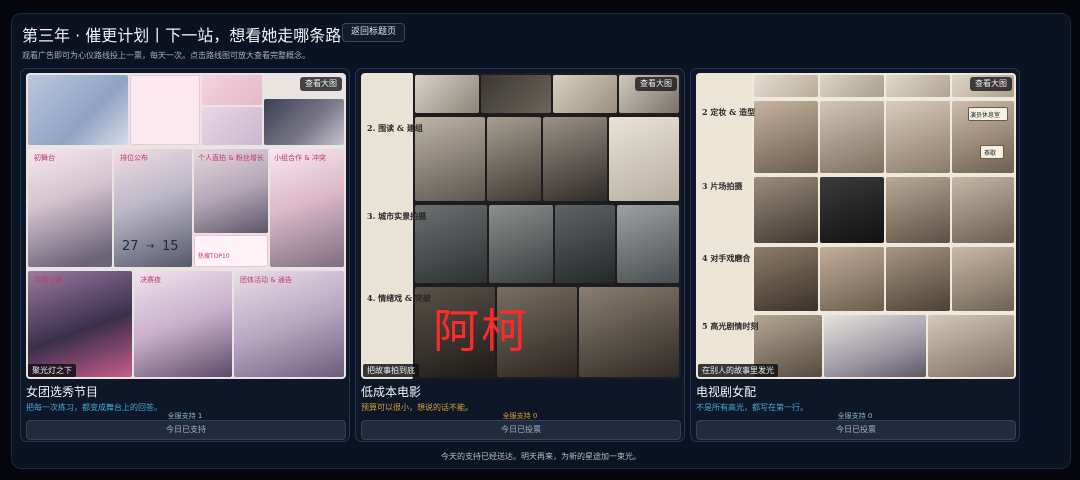 Image resolution: width=1080 pixels, height=480 pixels. I want to click on section-label: 决赛夜, so click(150, 280).